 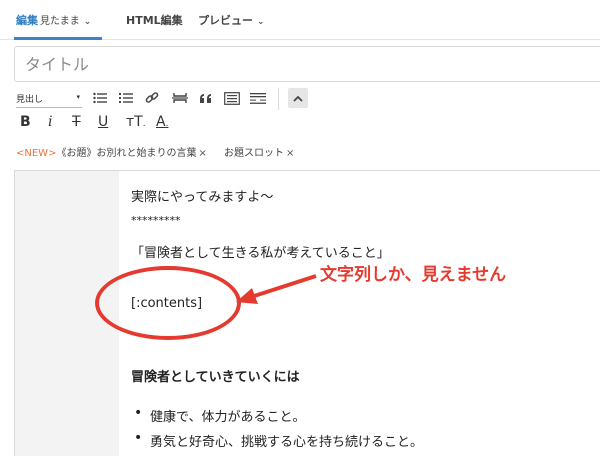 I want to click on editor-mode-tabs: 編集 見たまま ⌄ HTML編集 プレビュー ⌄, so click(x=300, y=20).